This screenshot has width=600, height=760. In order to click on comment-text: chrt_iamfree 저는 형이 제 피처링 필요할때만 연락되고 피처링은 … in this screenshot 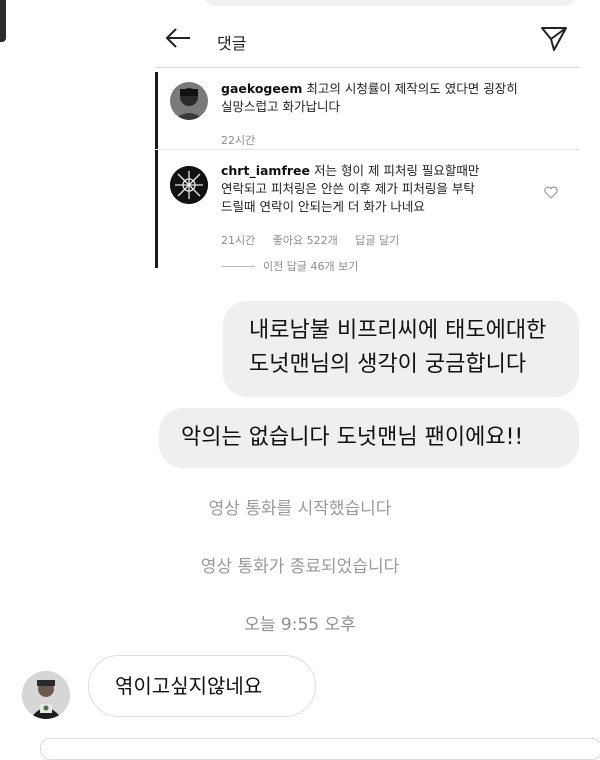, I will do `click(386, 189)`.